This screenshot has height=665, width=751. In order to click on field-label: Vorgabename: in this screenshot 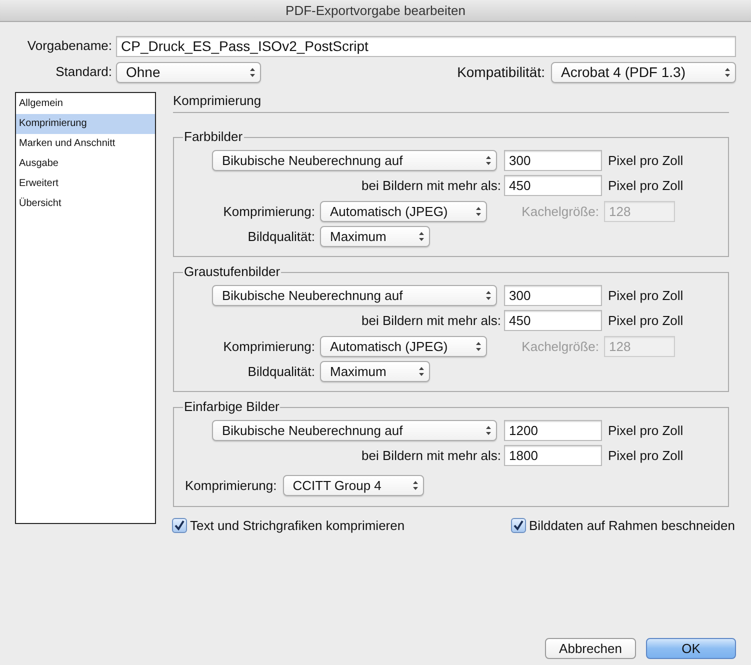, I will do `click(69, 46)`.